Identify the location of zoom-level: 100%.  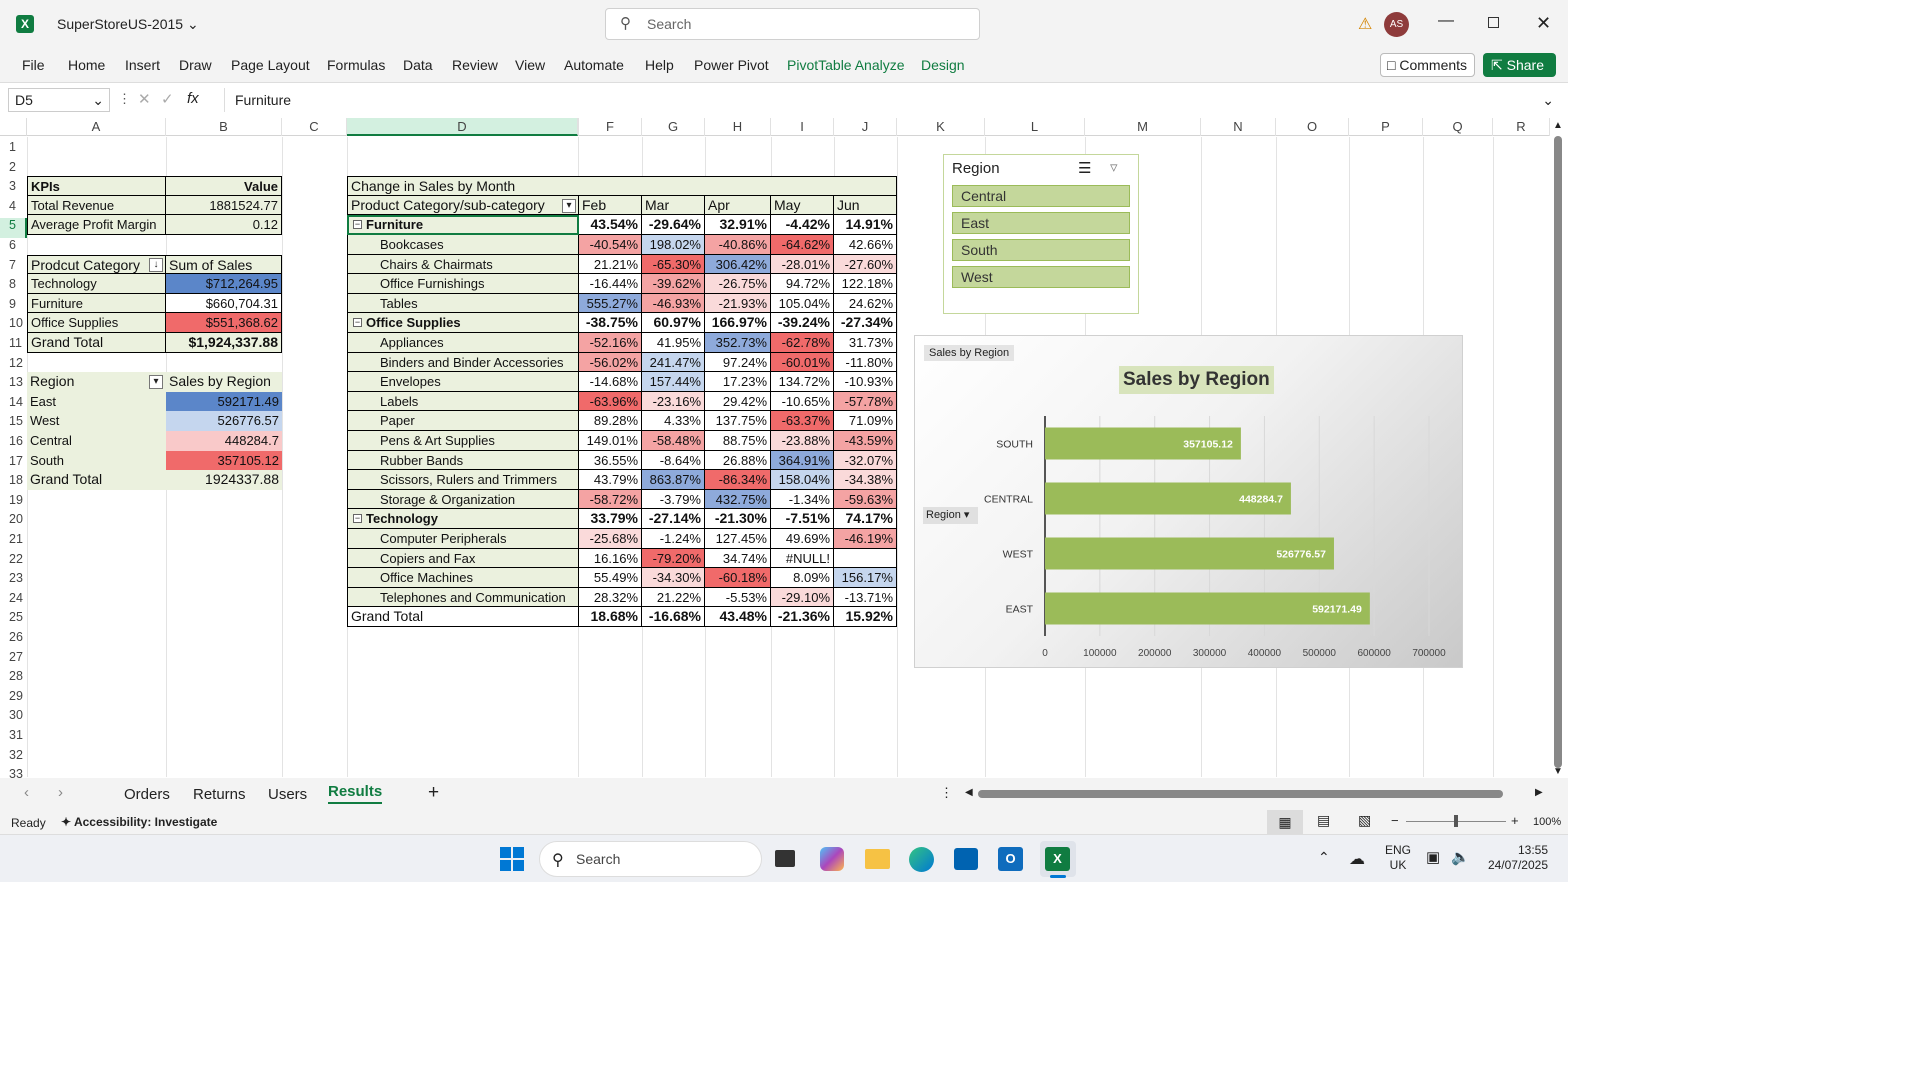
(1547, 822).